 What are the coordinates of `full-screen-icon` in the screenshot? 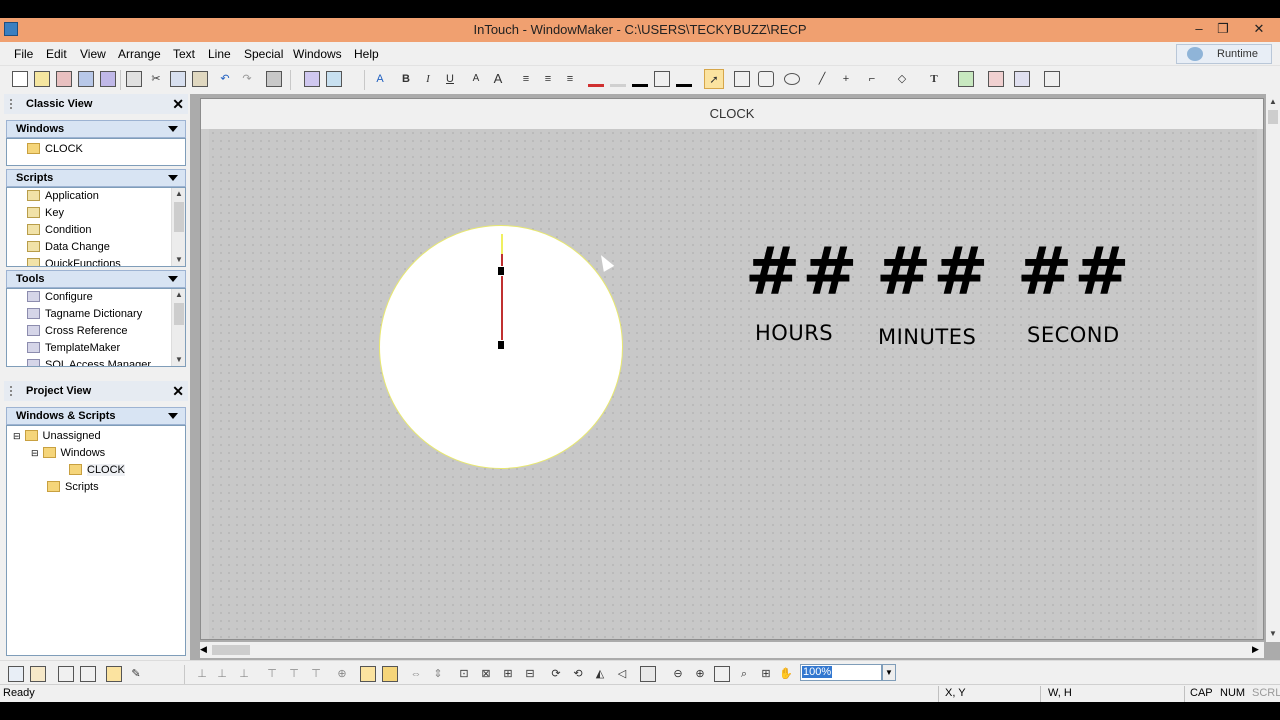 It's located at (66, 674).